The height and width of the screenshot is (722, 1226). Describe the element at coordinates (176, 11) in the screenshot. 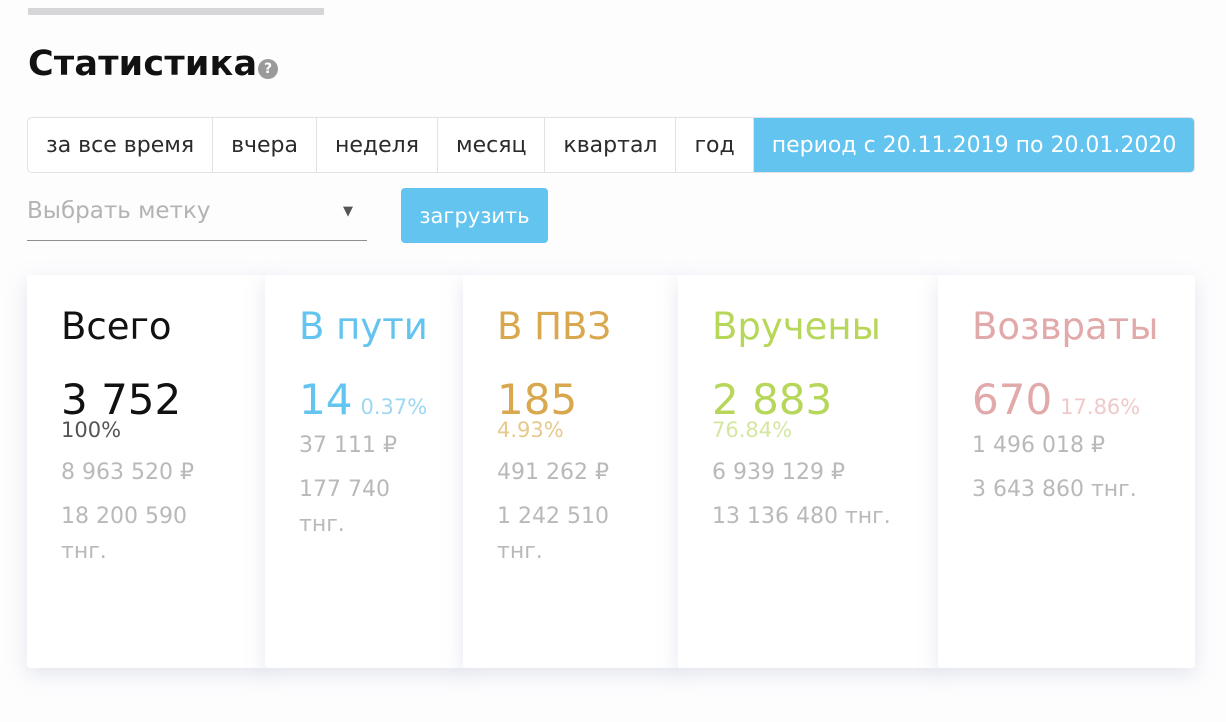

I see `top-divider` at that location.